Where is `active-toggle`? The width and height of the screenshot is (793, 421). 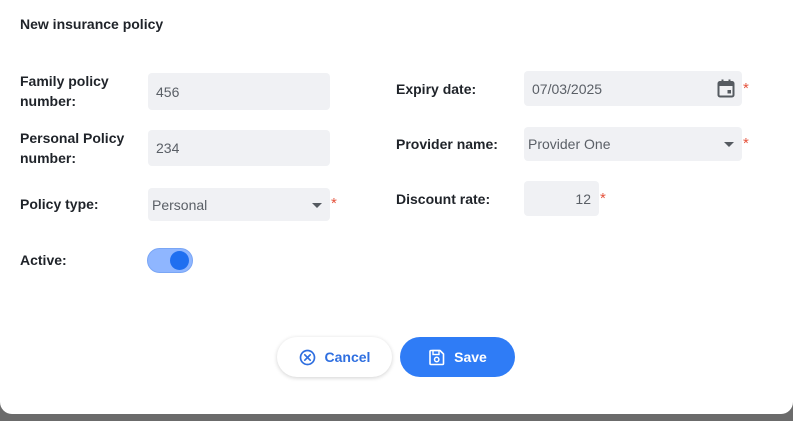 active-toggle is located at coordinates (170, 260).